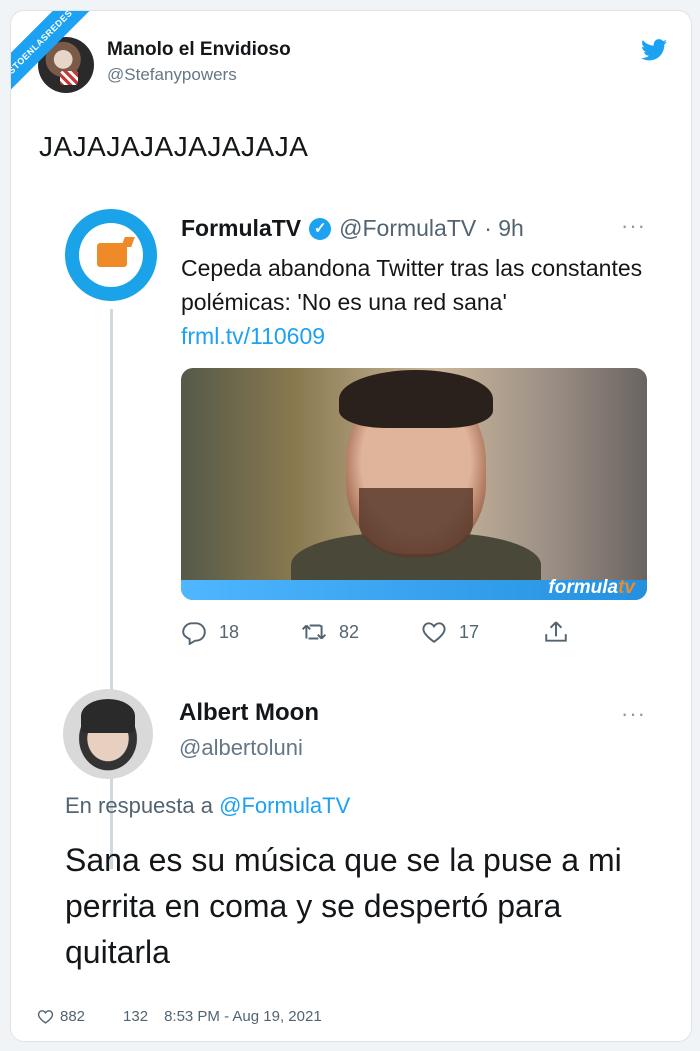 The image size is (700, 1051). I want to click on quoted-image: formulatv, so click(414, 484).